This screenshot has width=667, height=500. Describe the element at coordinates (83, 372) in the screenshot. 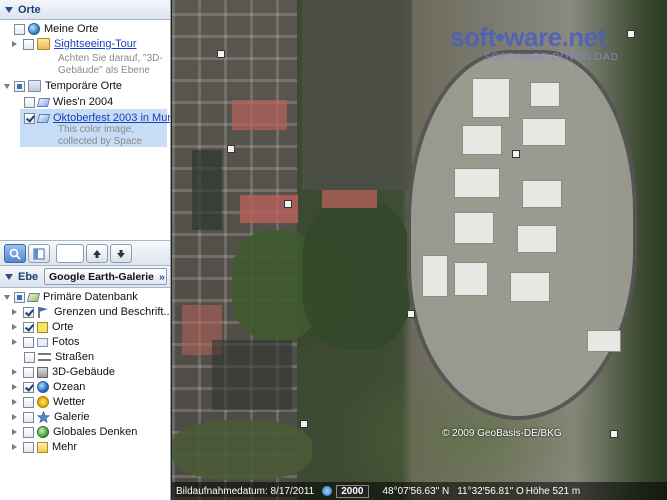

I see `layer-label: 3D-Gebäude` at that location.